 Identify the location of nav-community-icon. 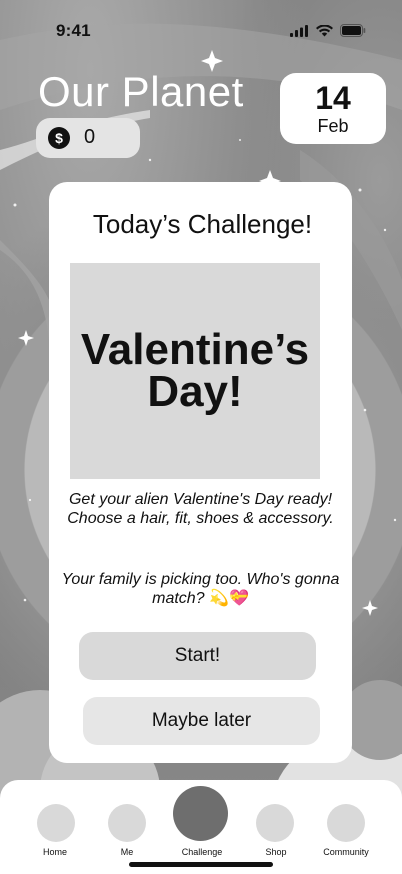
(346, 823).